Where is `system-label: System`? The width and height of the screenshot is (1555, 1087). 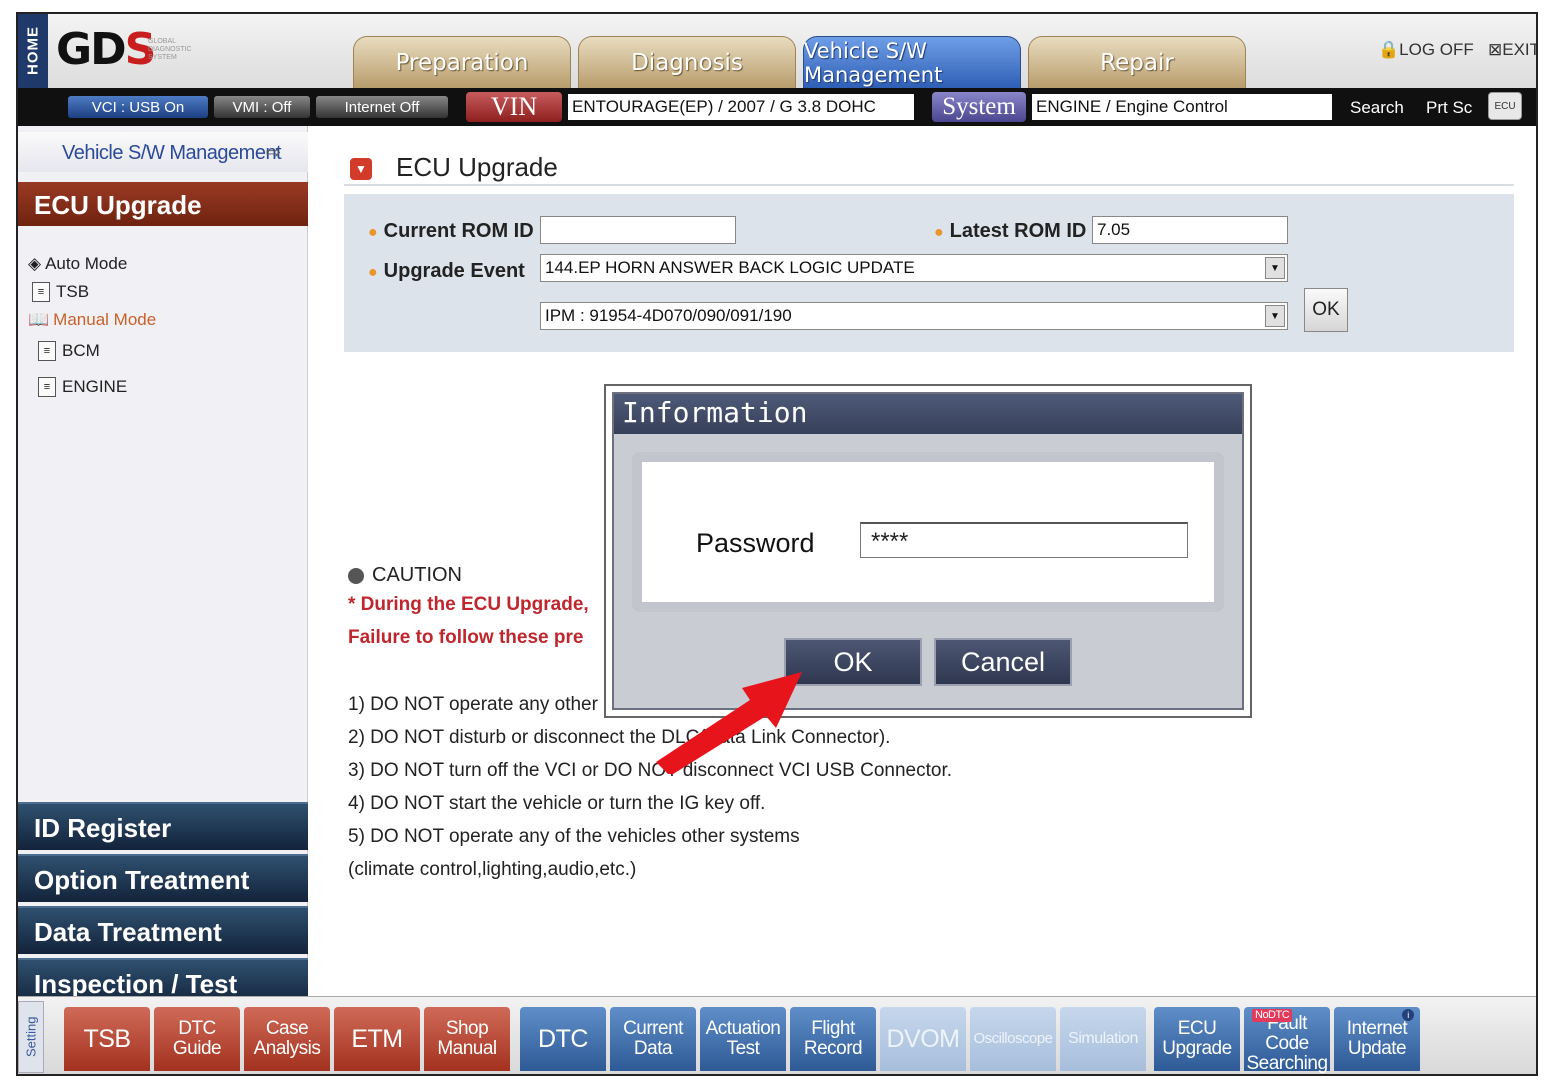 system-label: System is located at coordinates (979, 107).